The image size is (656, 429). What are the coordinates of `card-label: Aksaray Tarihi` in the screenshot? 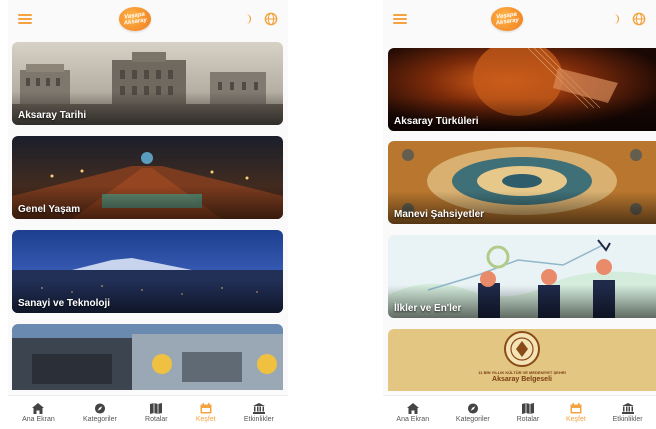 It's located at (52, 115).